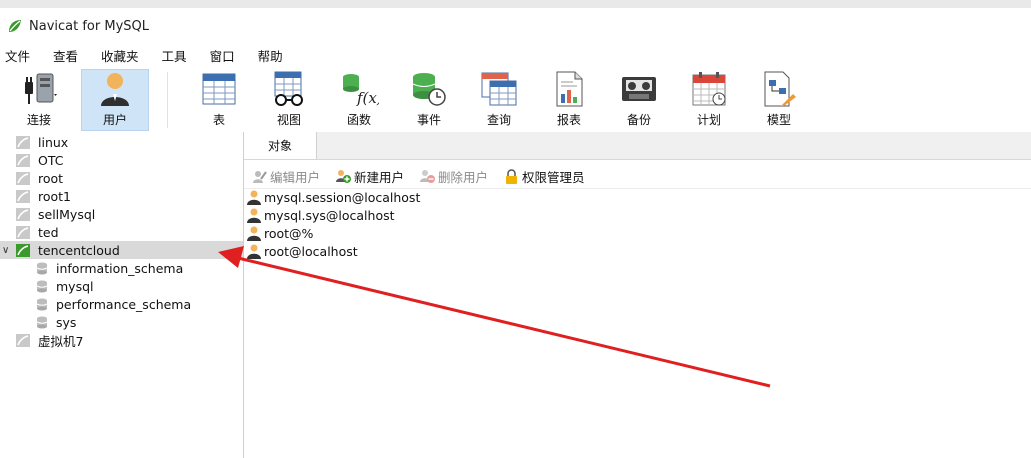 The width and height of the screenshot is (1031, 458). I want to click on tree-connection-root1: root1, so click(121, 196).